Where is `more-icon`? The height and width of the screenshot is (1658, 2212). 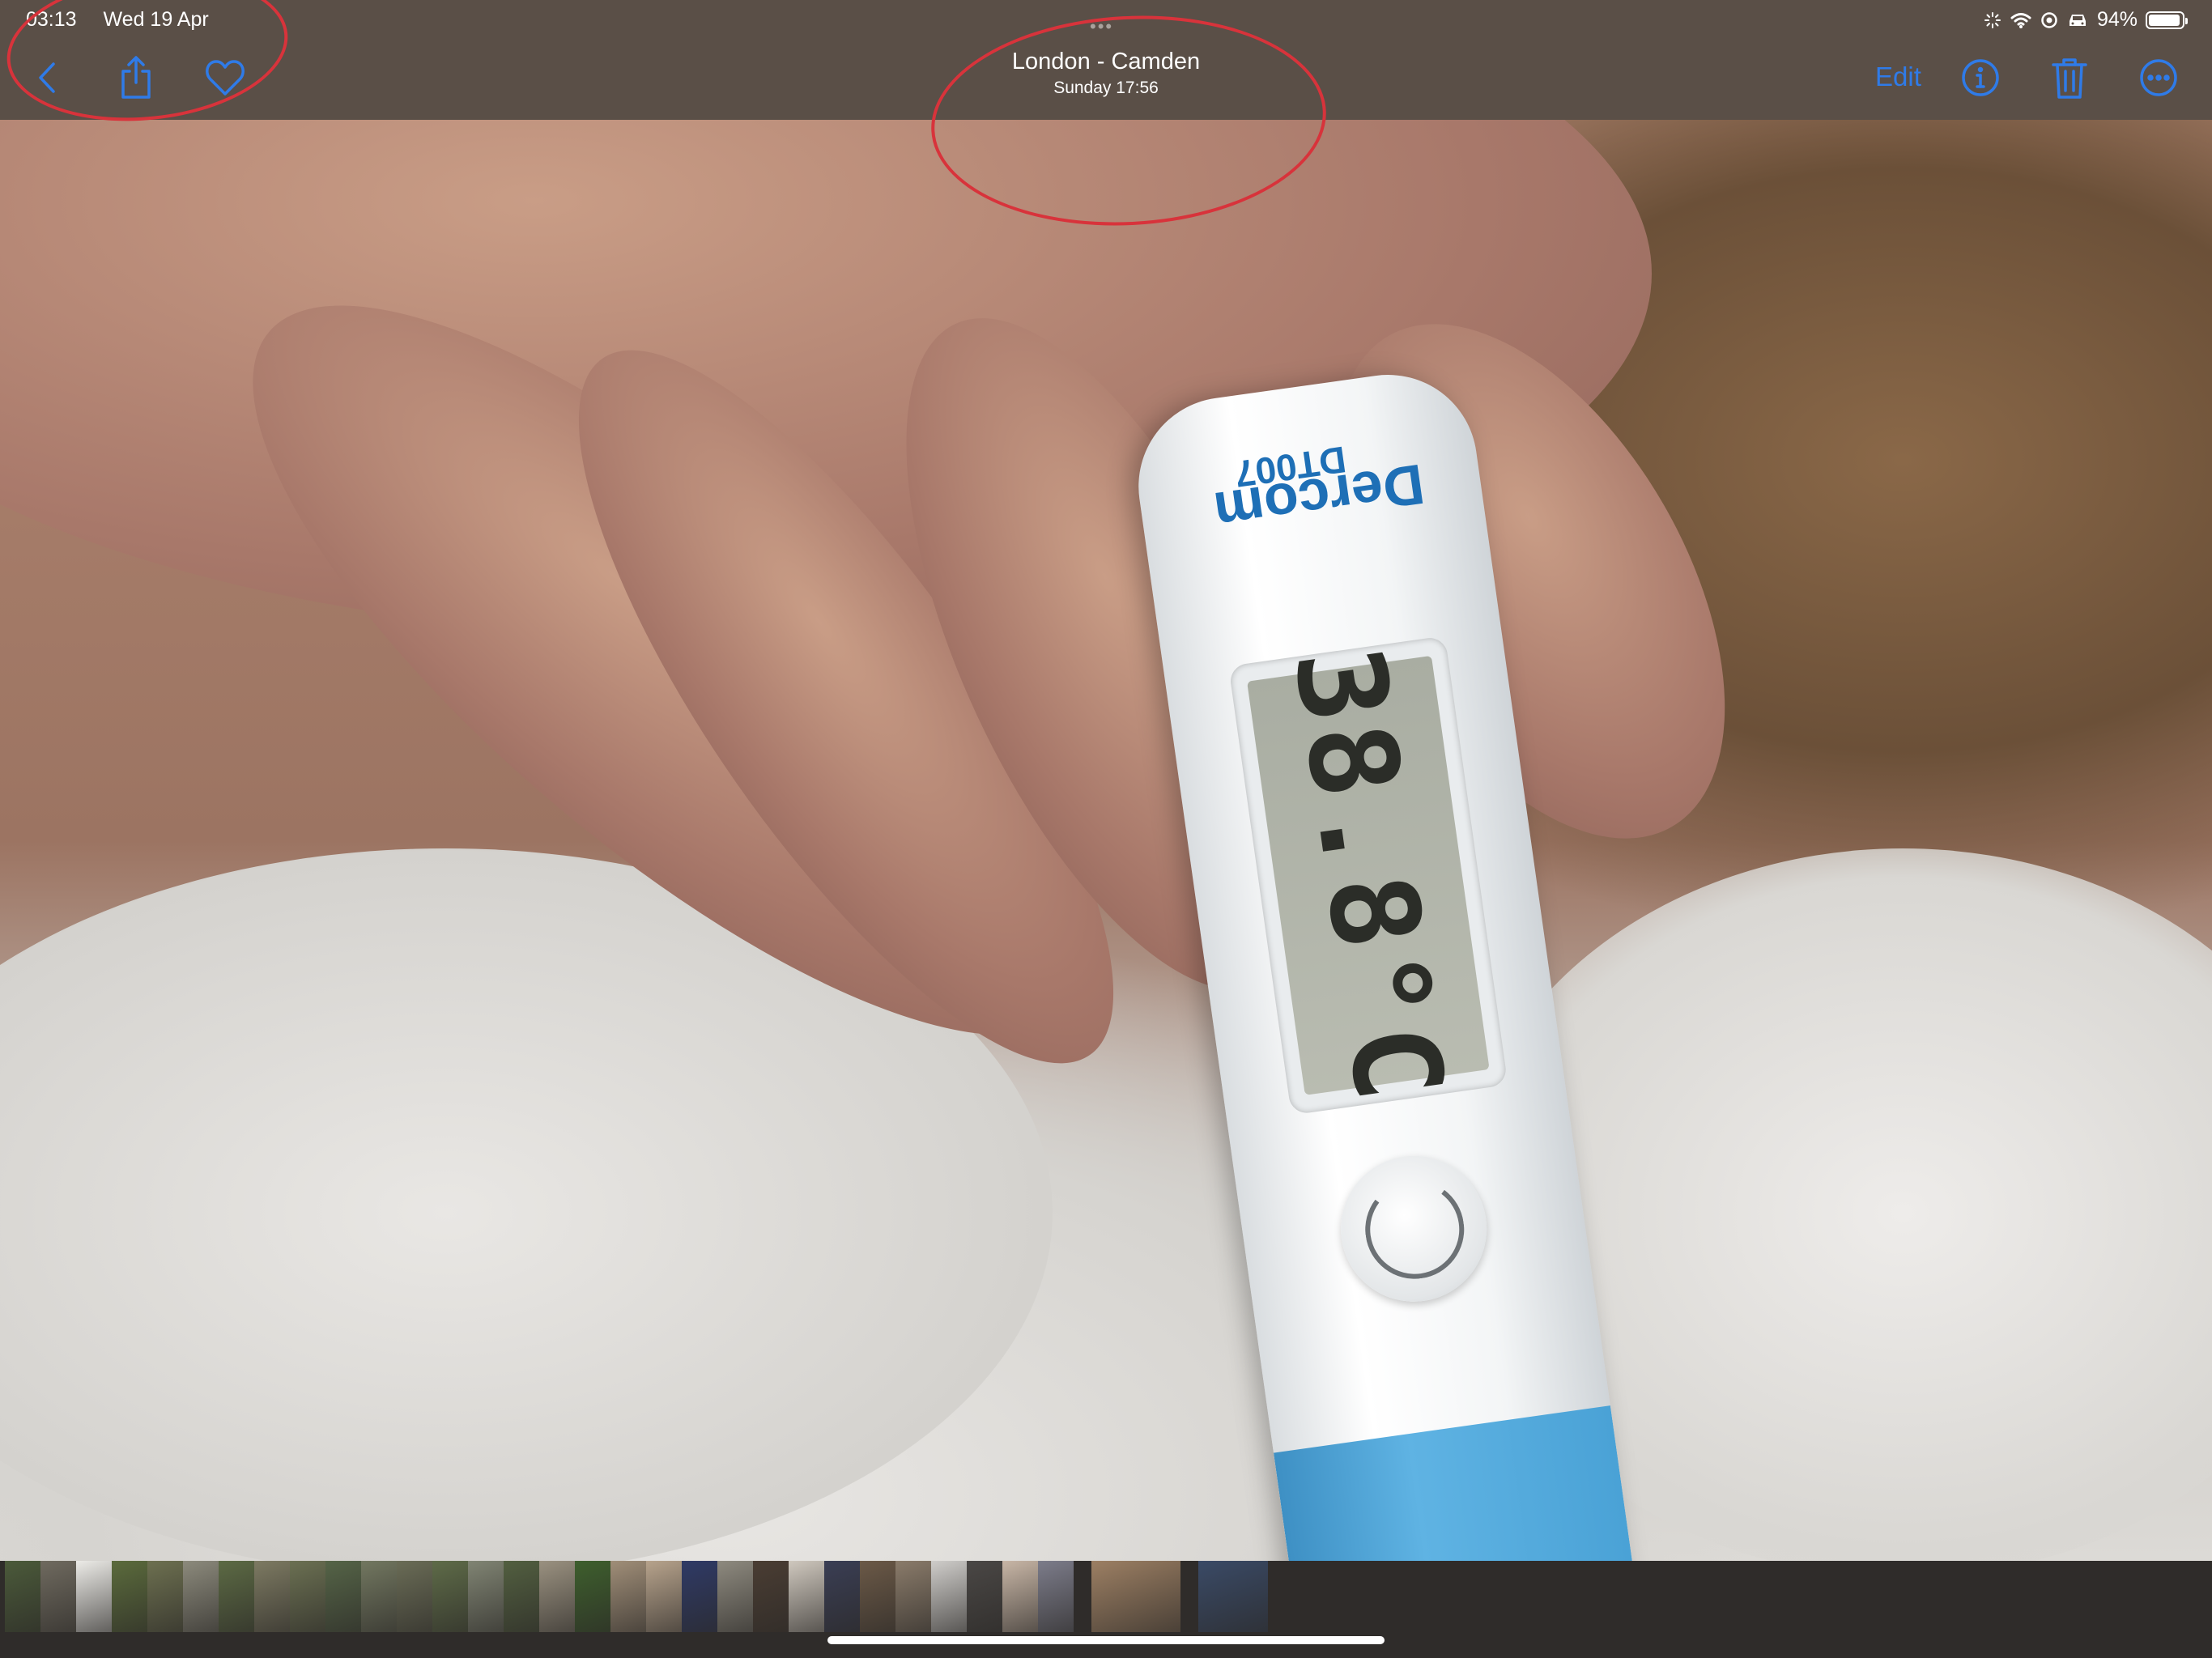
more-icon is located at coordinates (2159, 77).